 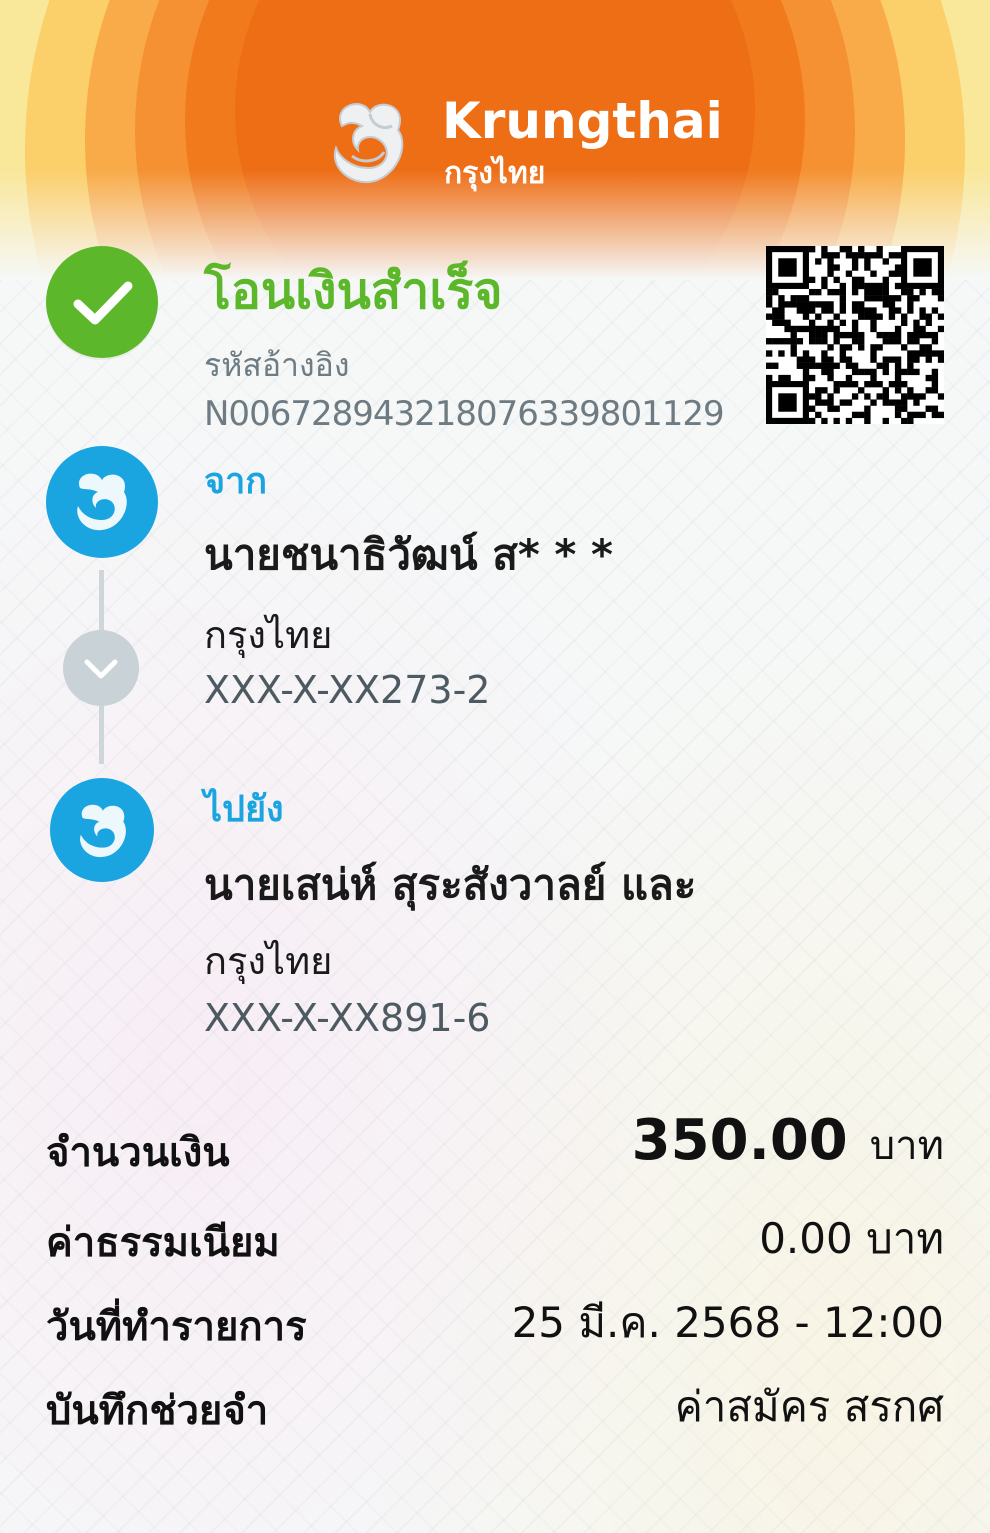 I want to click on timeline-line-bottom, so click(x=101, y=734).